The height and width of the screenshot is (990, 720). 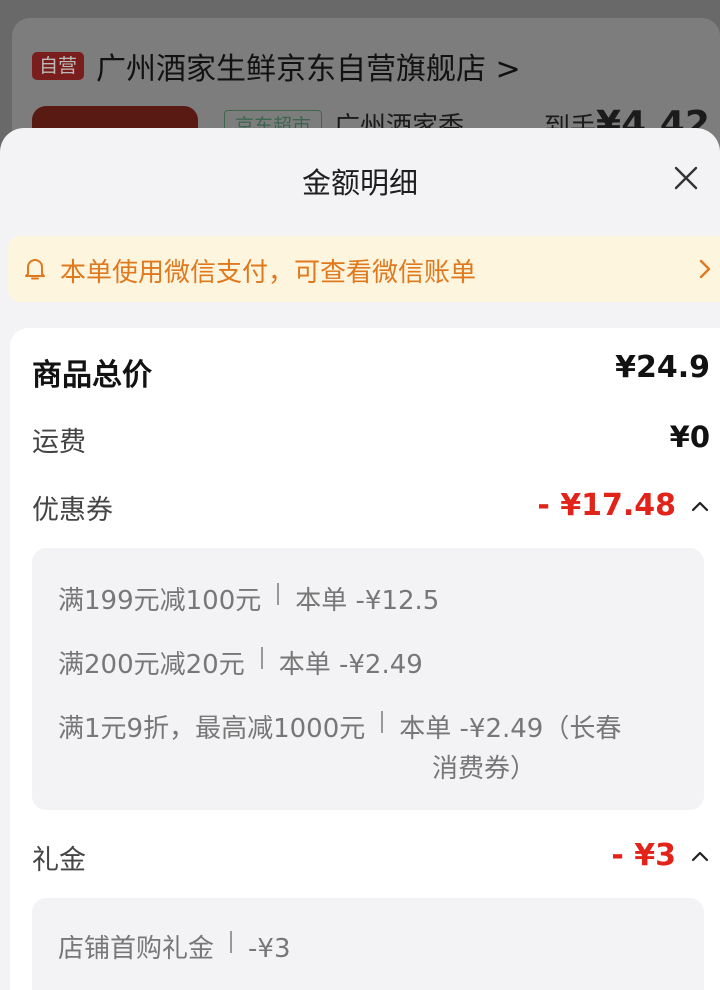 I want to click on coupon-rule: 满199元减100元, so click(x=160, y=601).